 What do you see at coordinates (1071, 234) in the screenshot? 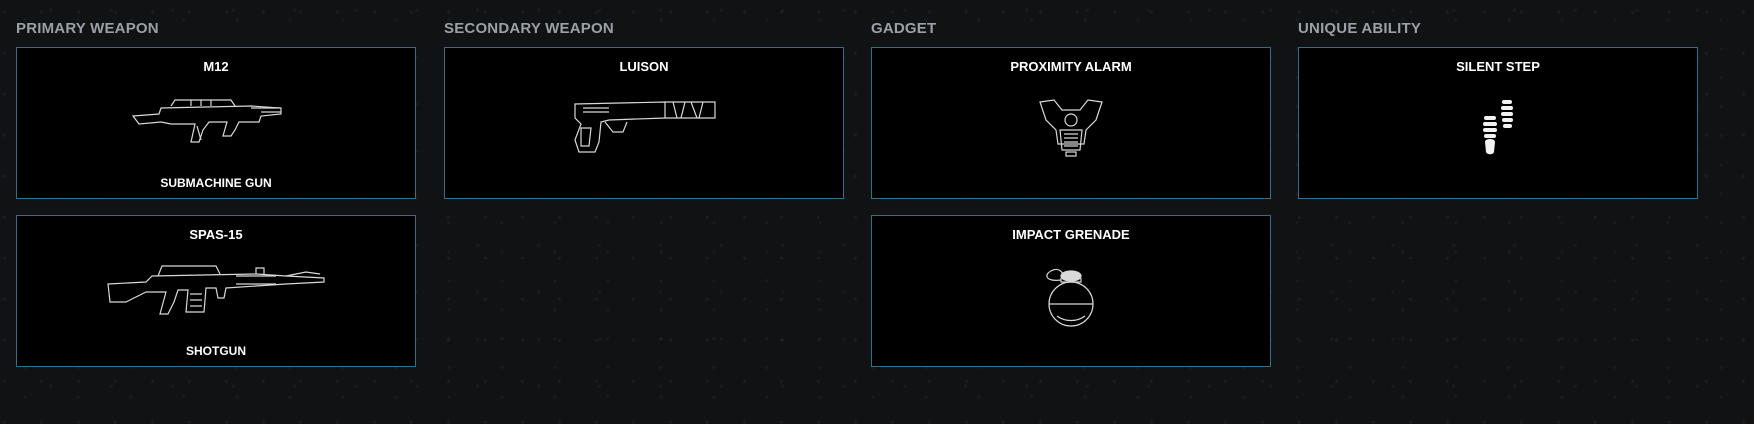
I see `item-name: IMPACT GRENADE` at bounding box center [1071, 234].